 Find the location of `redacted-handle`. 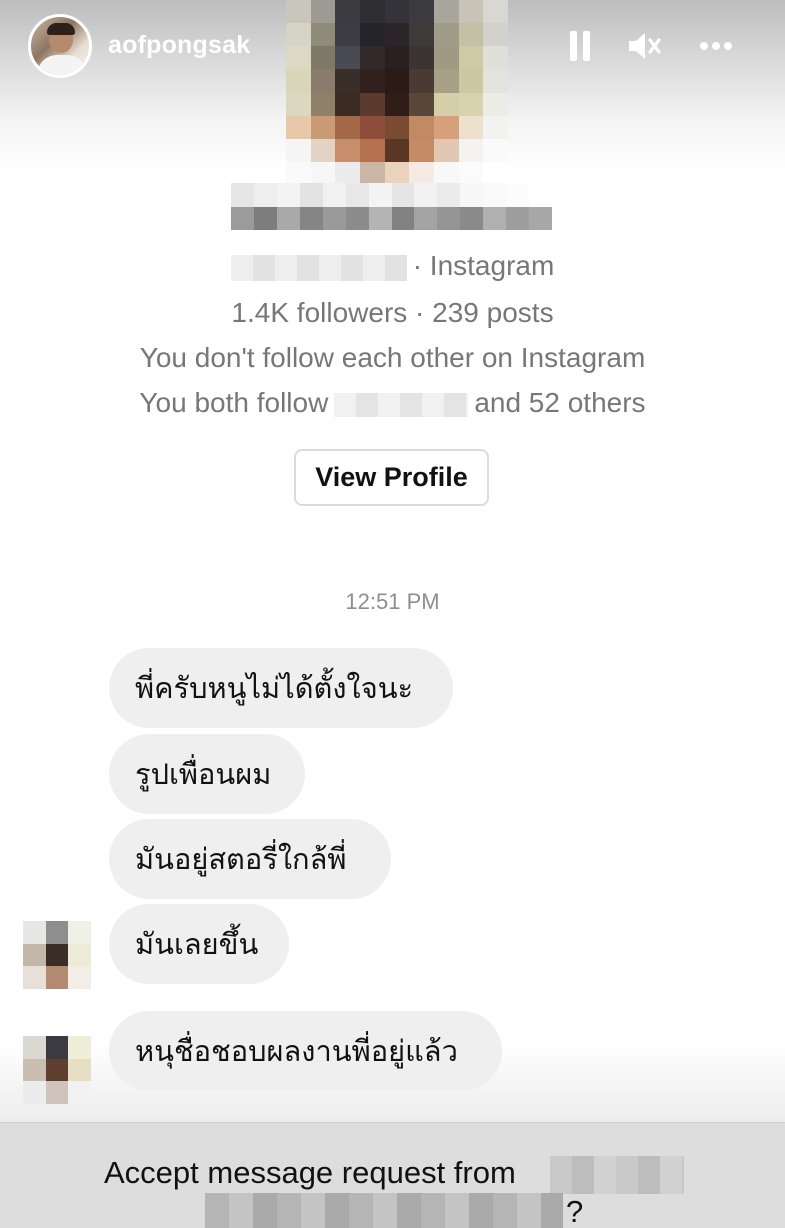

redacted-handle is located at coordinates (318, 267).